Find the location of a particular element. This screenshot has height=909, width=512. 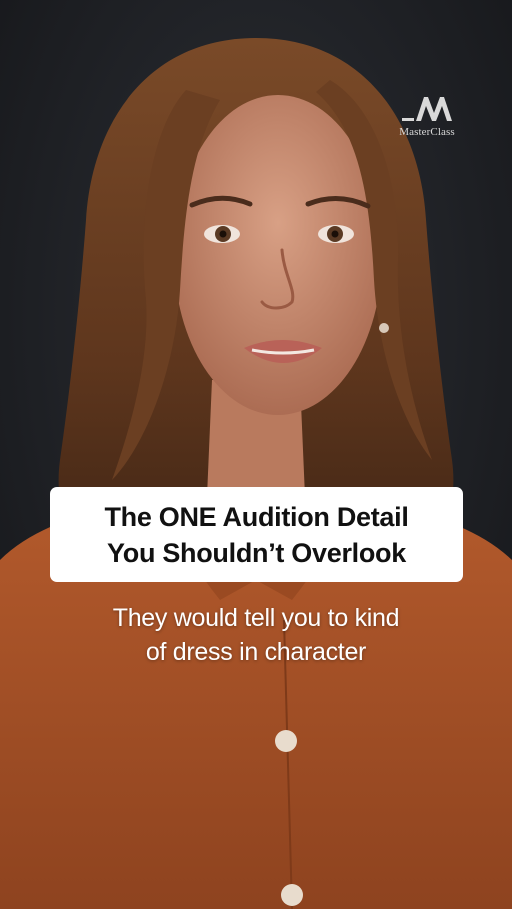

title-line-1: The ONE Audition Detail is located at coordinates (256, 516).